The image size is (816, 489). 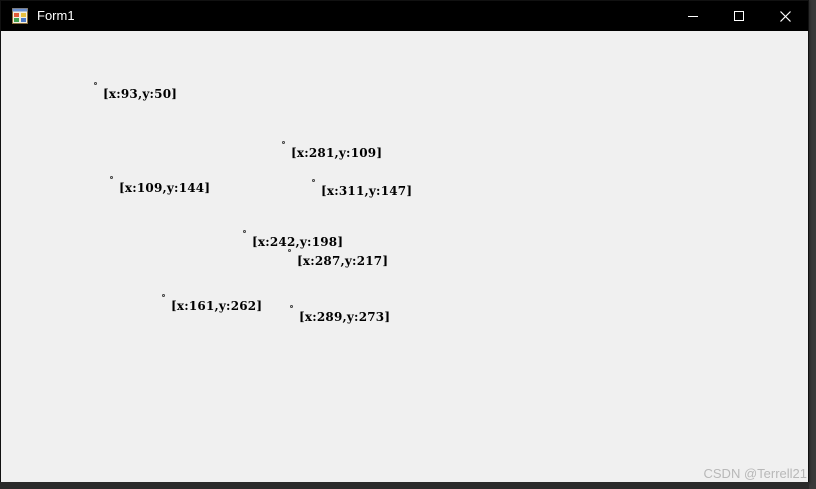 What do you see at coordinates (404, 485) in the screenshot?
I see `window-bottom-edge` at bounding box center [404, 485].